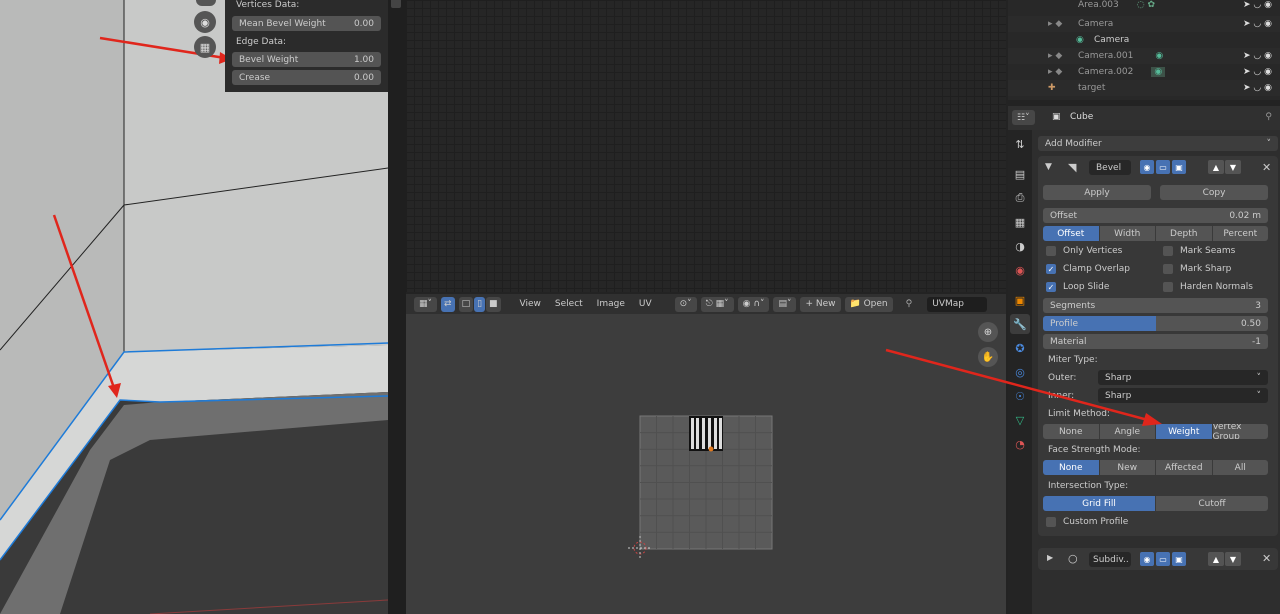  I want to click on tool-tab-icon: ⇅, so click(1020, 144).